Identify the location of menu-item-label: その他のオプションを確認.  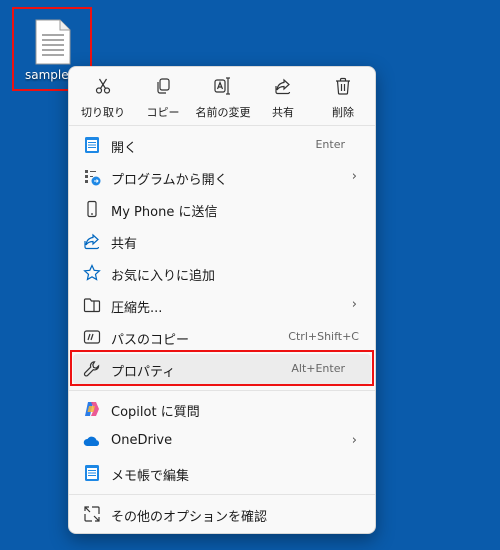
(189, 517).